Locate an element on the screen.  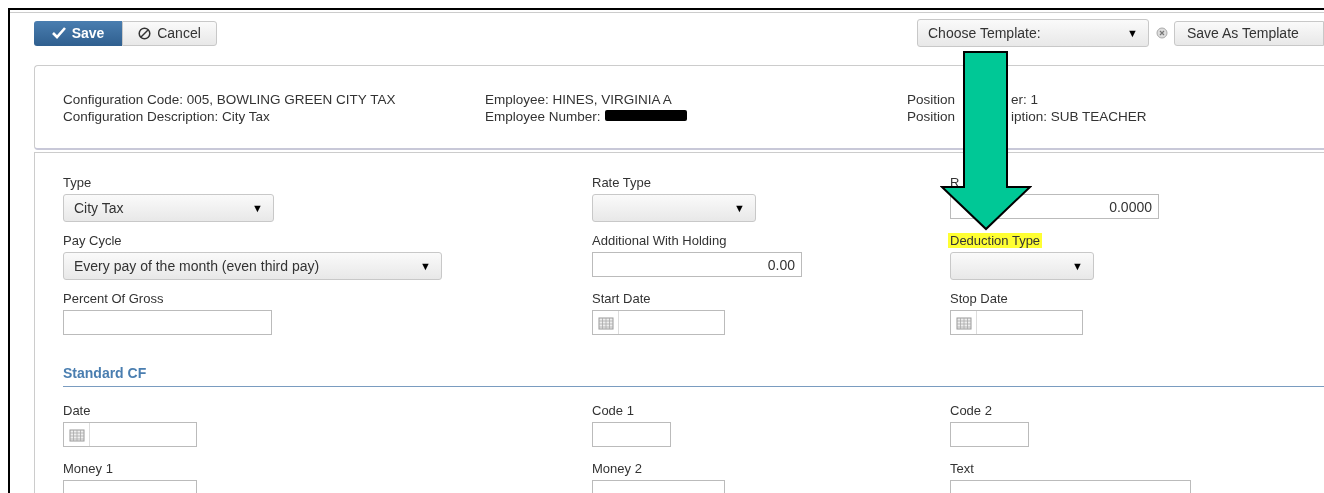
field-label: Money 1 is located at coordinates (88, 468).